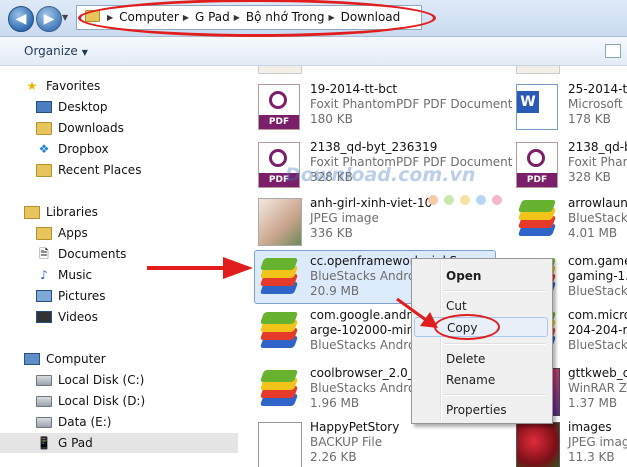 The image size is (627, 467). Describe the element at coordinates (561, 225) in the screenshot. I see `file-item: arrowlaunch BlueStacks A 4.01 MB` at that location.